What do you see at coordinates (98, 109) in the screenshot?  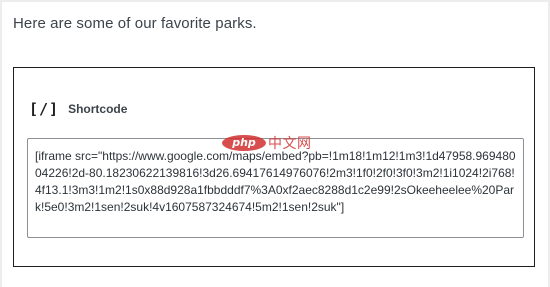 I see `shortcode-block-title: Shortcode` at bounding box center [98, 109].